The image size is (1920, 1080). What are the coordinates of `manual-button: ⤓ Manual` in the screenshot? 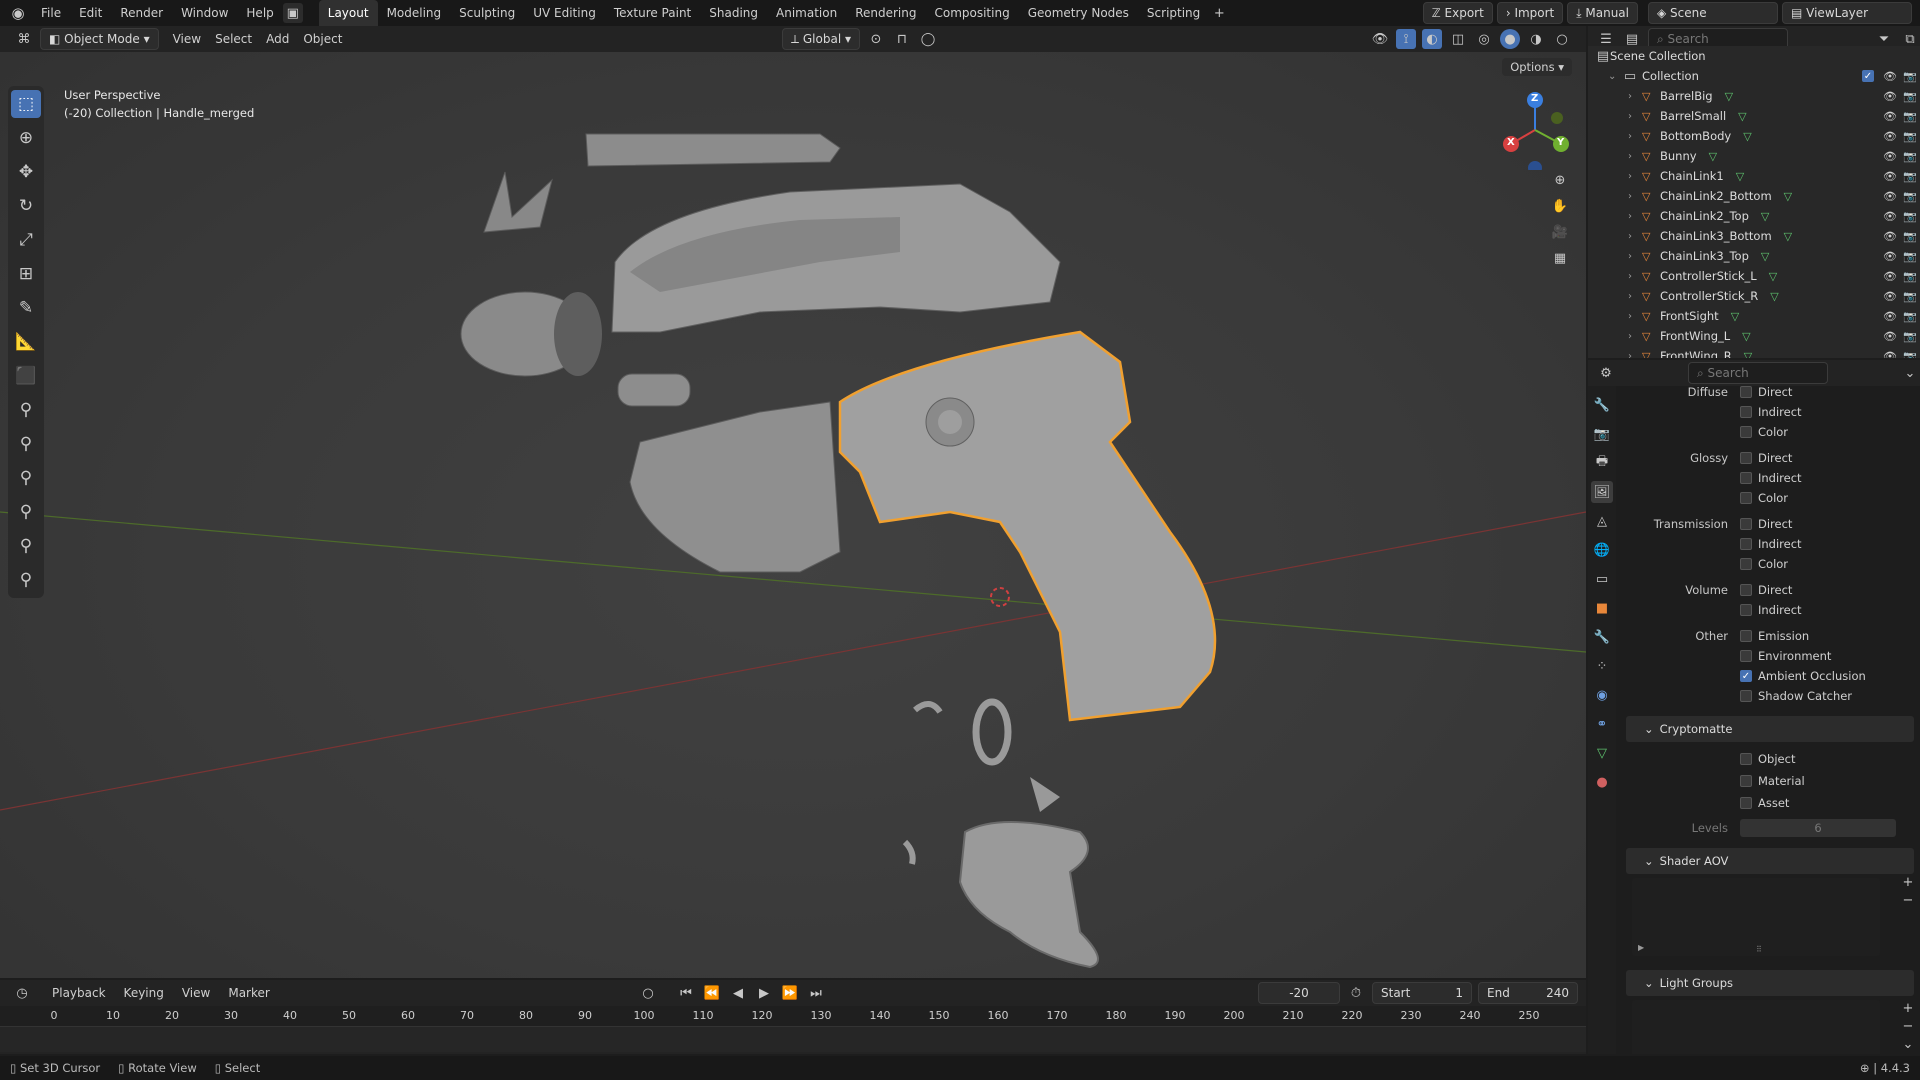 It's located at (1602, 13).